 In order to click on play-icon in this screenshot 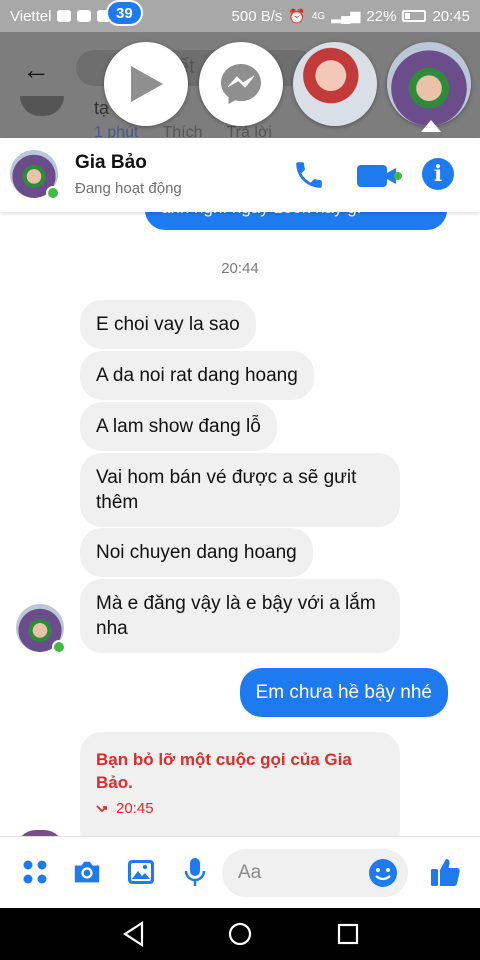, I will do `click(147, 84)`.